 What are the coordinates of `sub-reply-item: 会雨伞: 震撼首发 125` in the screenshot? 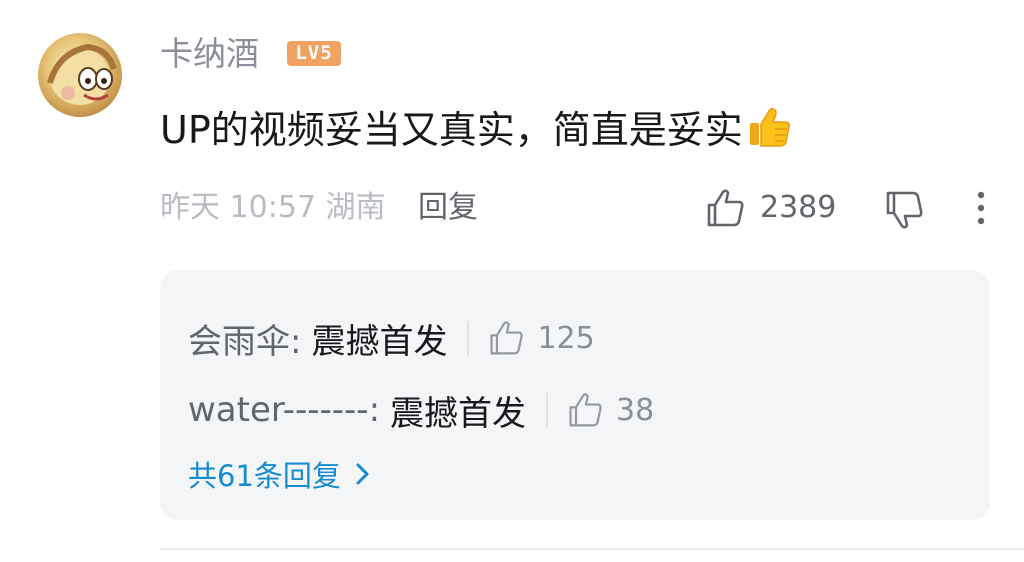 It's located at (391, 338).